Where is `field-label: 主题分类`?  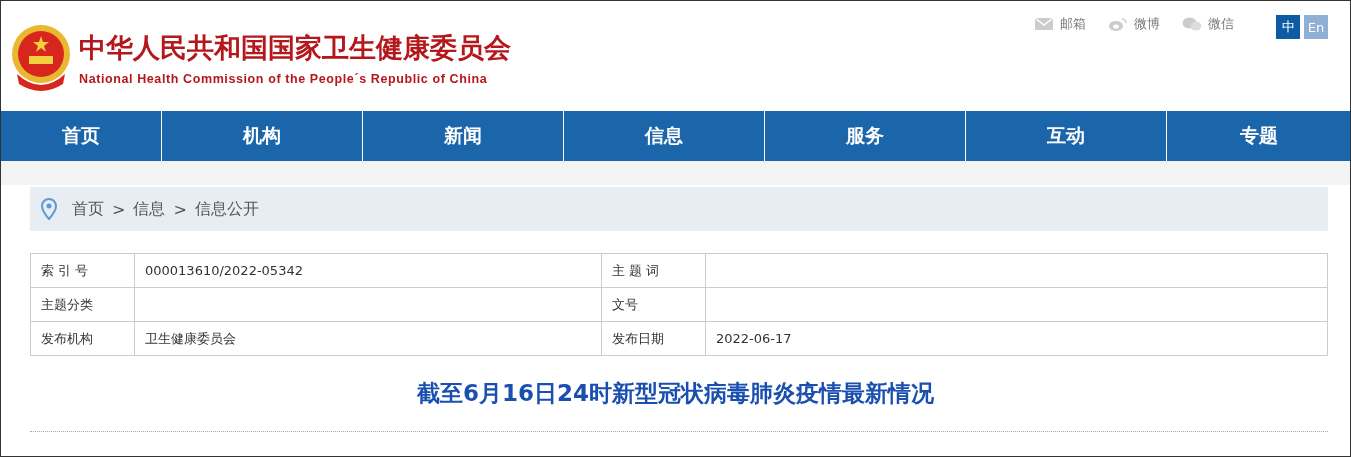 field-label: 主题分类 is located at coordinates (67, 304).